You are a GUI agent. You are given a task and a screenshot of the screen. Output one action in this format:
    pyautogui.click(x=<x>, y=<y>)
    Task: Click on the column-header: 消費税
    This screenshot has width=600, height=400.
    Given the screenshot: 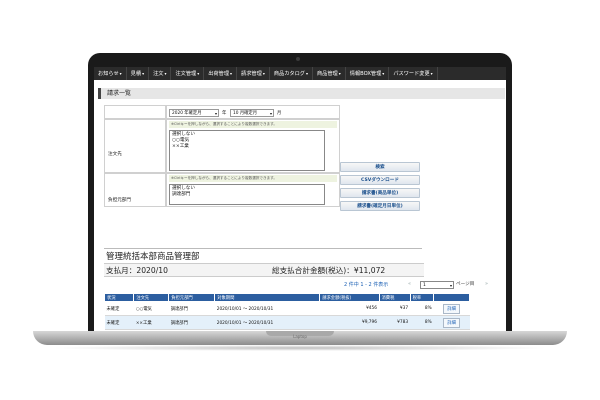 What is the action you would take?
    pyautogui.click(x=394, y=297)
    